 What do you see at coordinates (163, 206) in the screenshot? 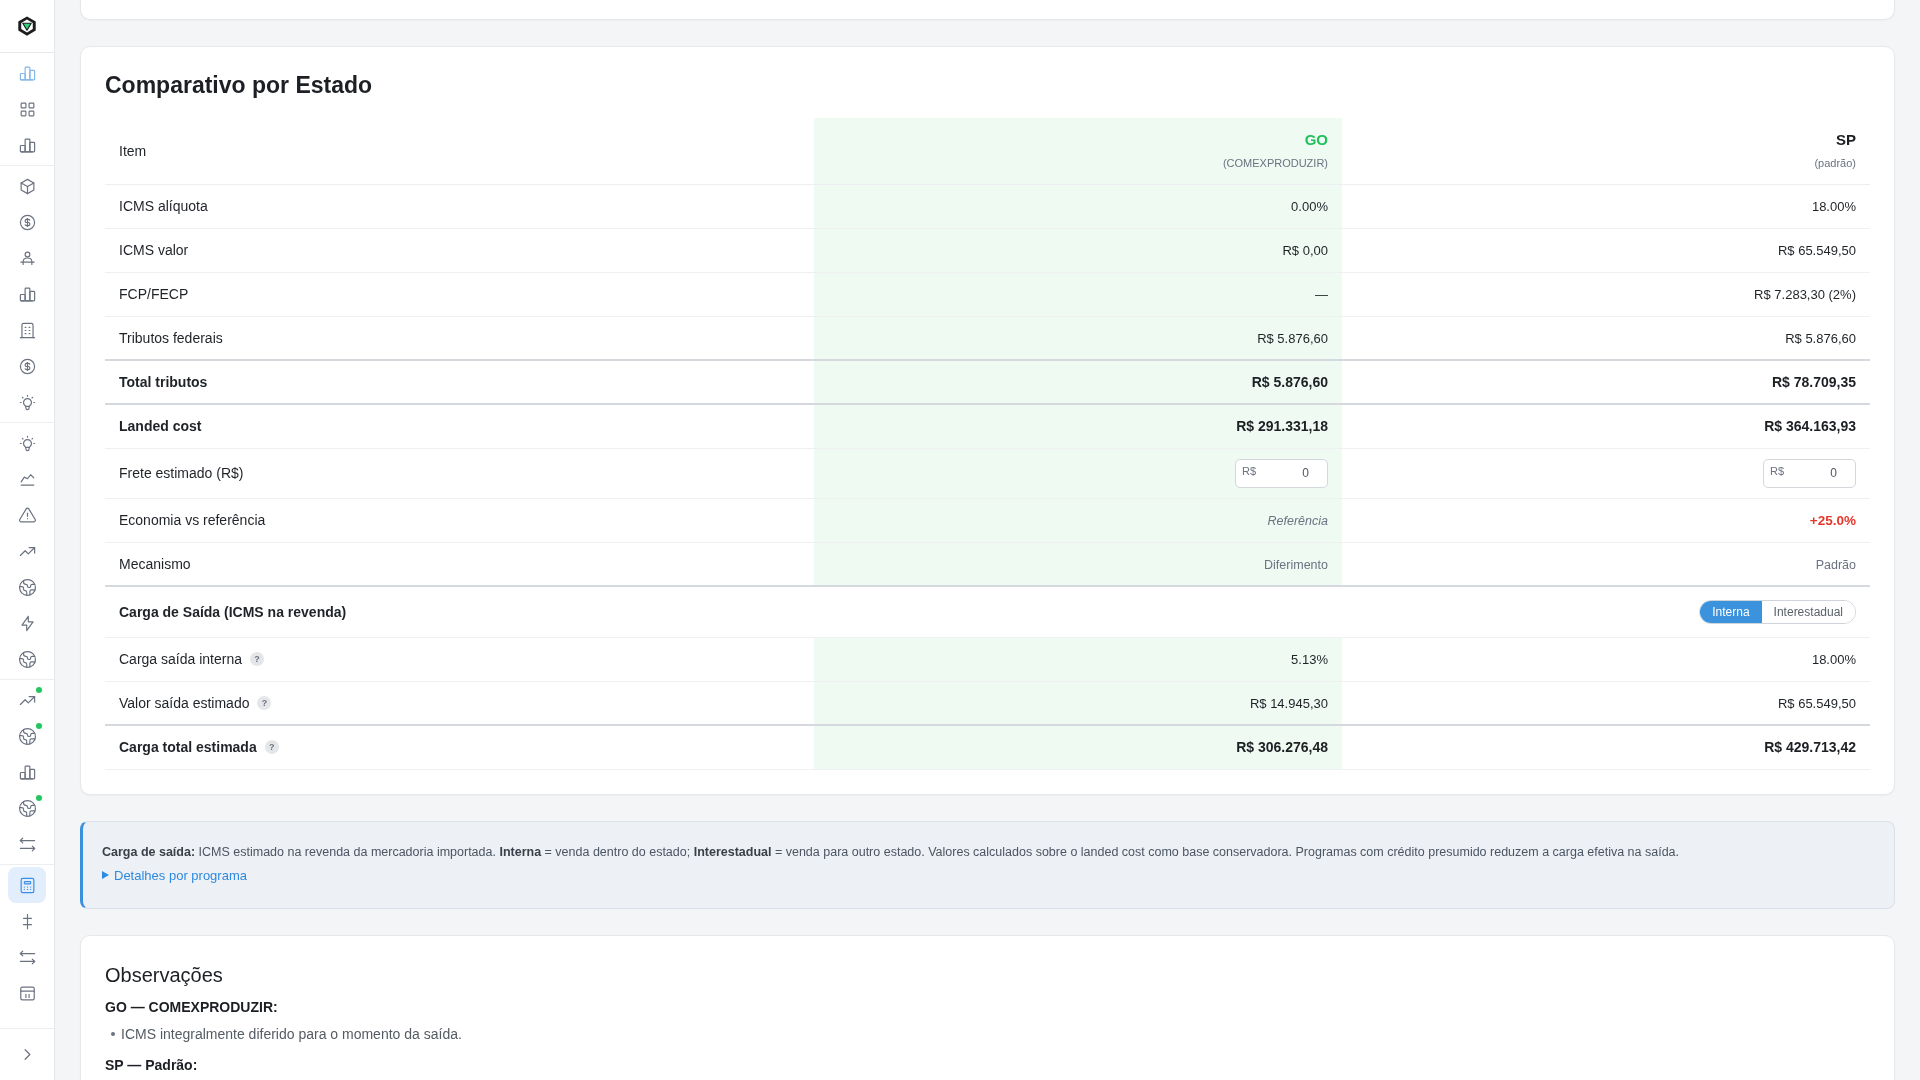
I see `row-label: ICMS alíquota` at bounding box center [163, 206].